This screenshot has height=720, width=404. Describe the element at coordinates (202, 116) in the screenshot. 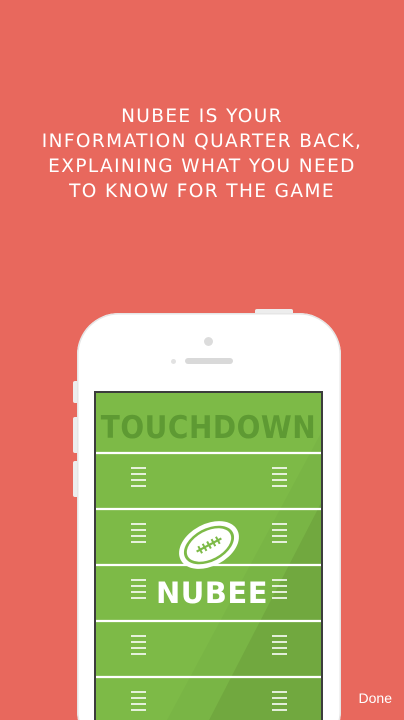

I see `headline-line-1: NUBEE IS YOUR` at that location.